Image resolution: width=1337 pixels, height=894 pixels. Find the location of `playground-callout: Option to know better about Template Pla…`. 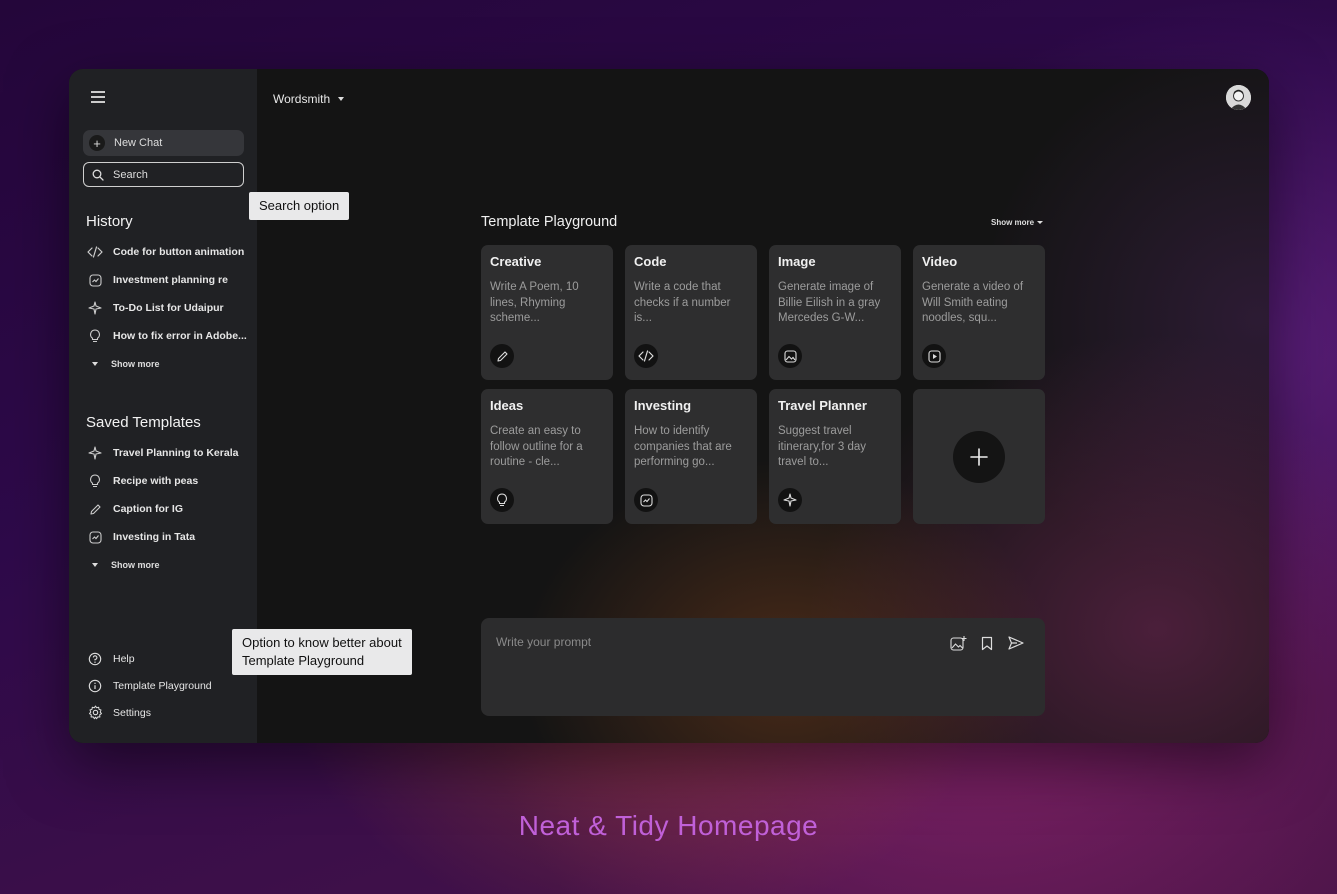

playground-callout: Option to know better about Template Pla… is located at coordinates (322, 652).